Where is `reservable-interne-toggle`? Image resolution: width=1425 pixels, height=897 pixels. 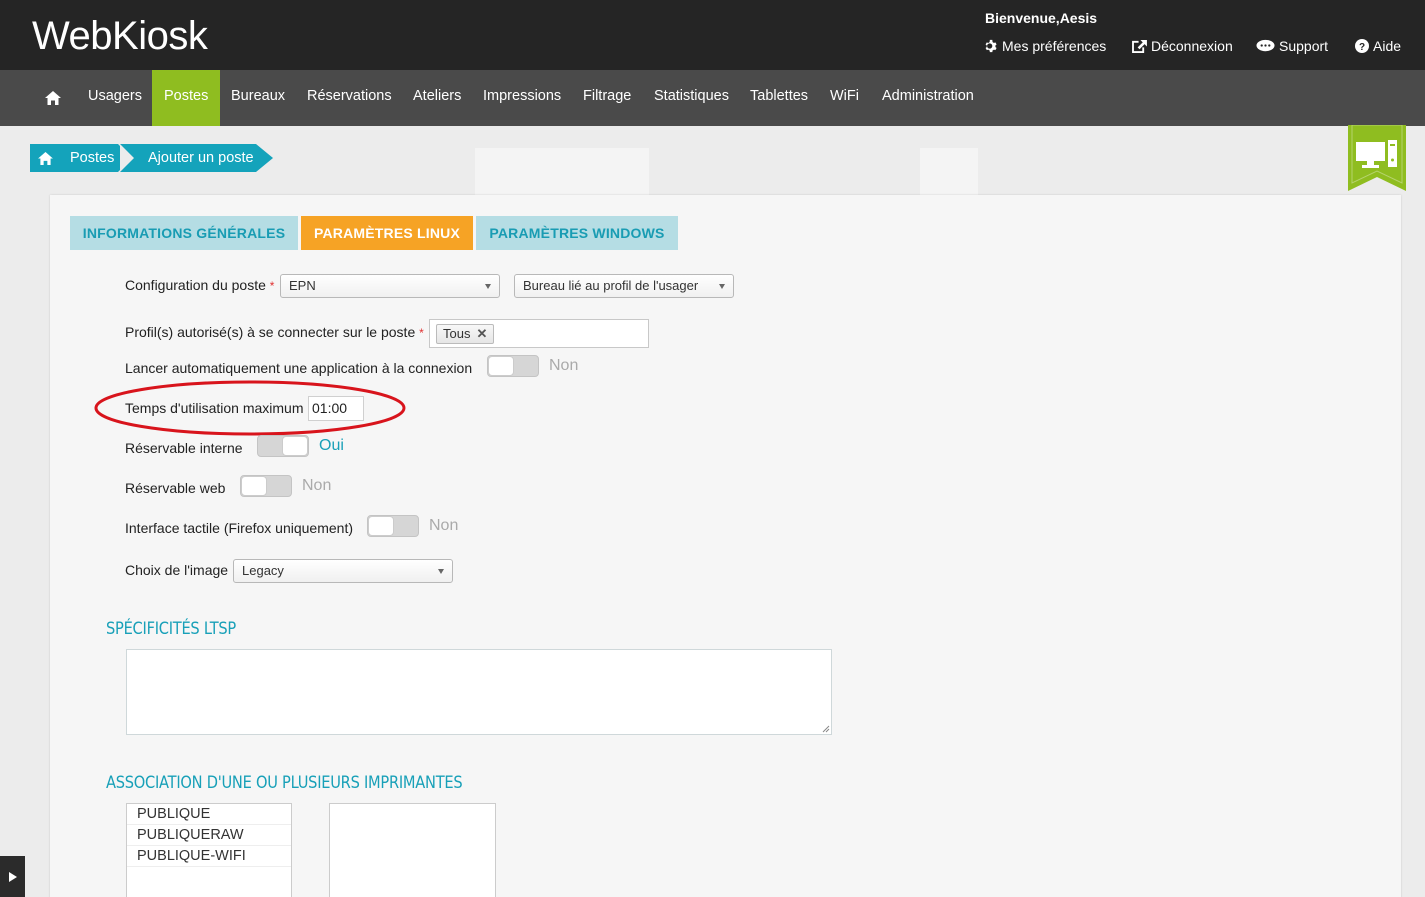
reservable-interne-toggle is located at coordinates (283, 446).